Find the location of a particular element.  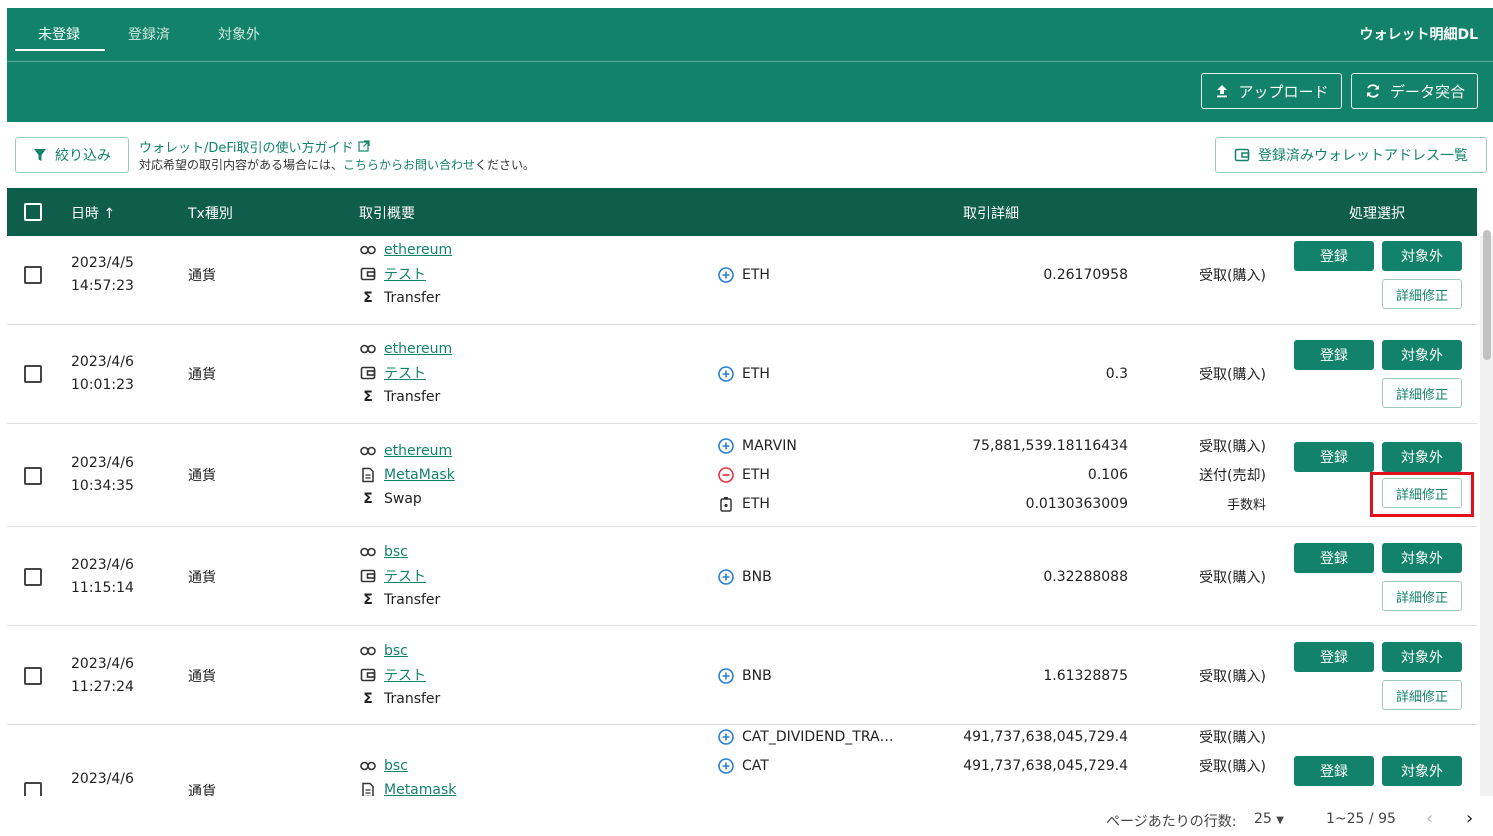

rows-per-page-label: ページあたりの行数: is located at coordinates (1171, 822).